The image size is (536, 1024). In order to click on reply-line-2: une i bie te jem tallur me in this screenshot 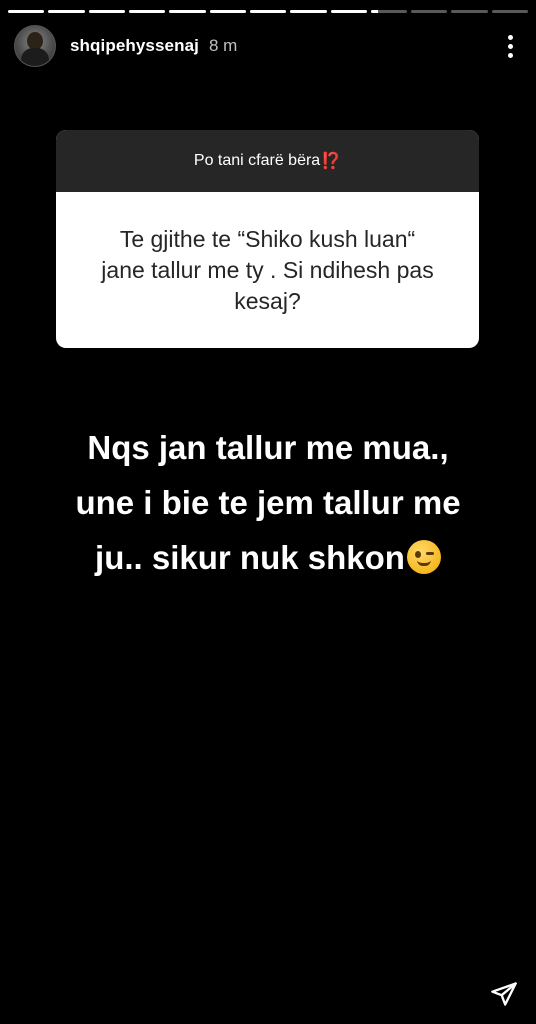, I will do `click(268, 502)`.